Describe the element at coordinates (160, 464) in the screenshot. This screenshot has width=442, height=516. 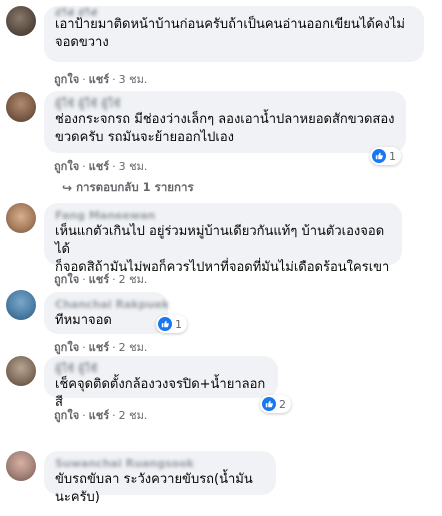
I see `comment-author: Suwanchai Ruangsook` at that location.